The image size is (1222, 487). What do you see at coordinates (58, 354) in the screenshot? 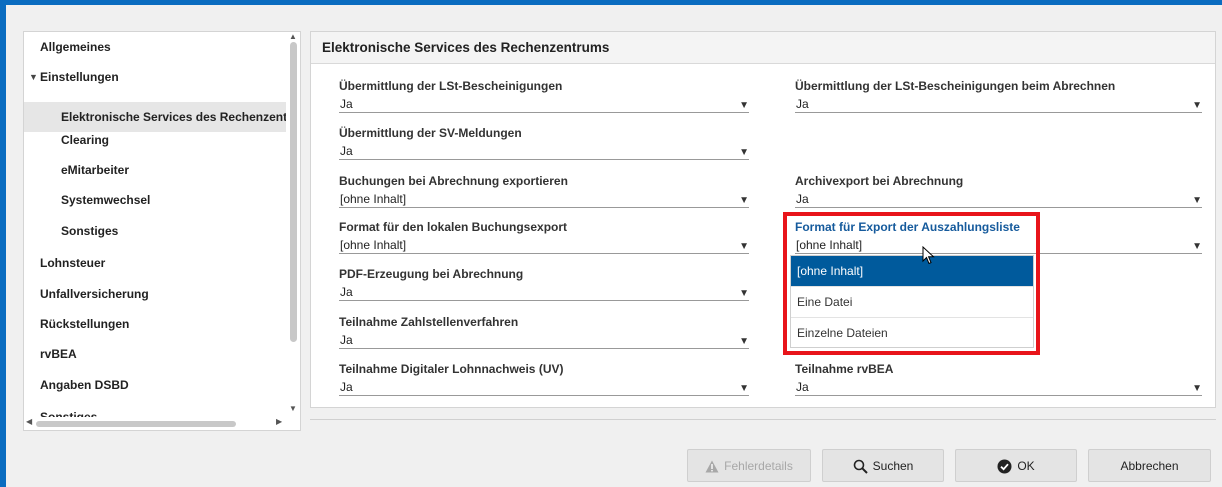
I see `tree-item-label: rvBEA` at bounding box center [58, 354].